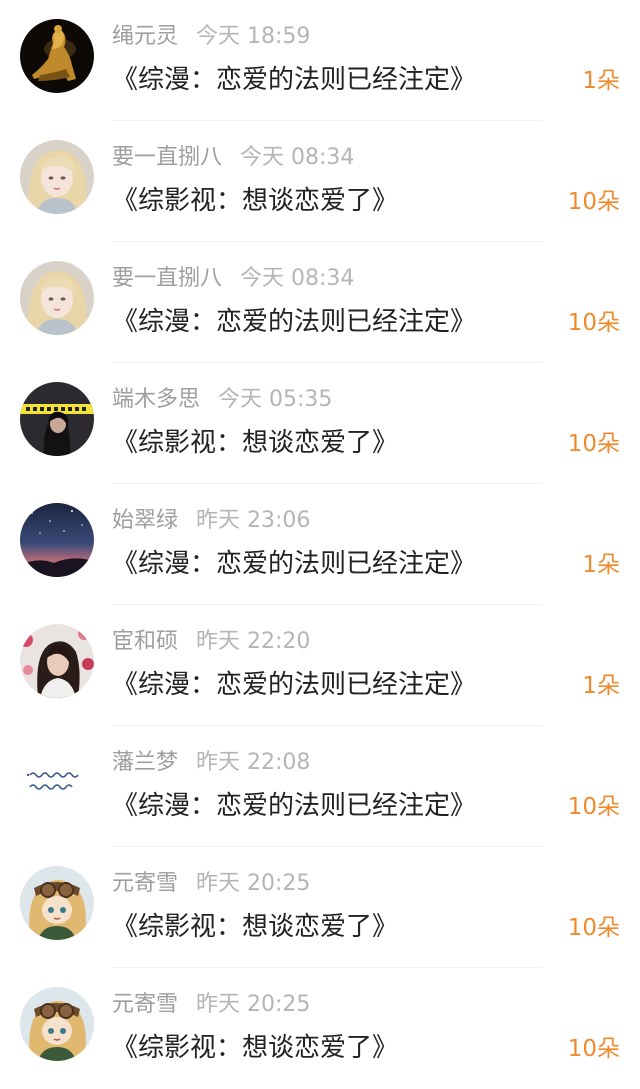 This screenshot has height=1089, width=640. I want to click on avatar-dark-portrait-icon, so click(57, 419).